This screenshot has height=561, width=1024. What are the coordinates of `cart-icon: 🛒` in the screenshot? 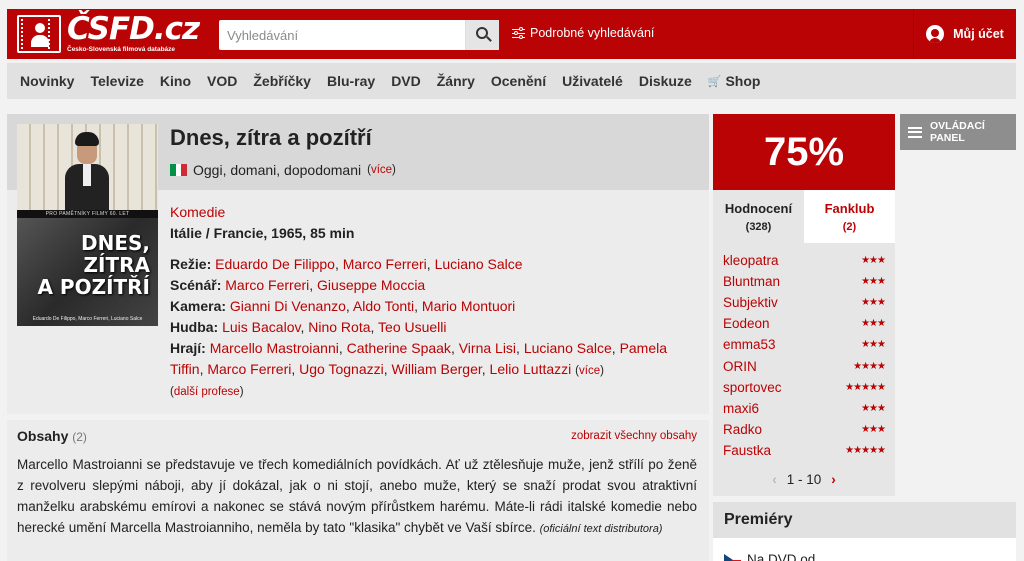 It's located at (714, 81).